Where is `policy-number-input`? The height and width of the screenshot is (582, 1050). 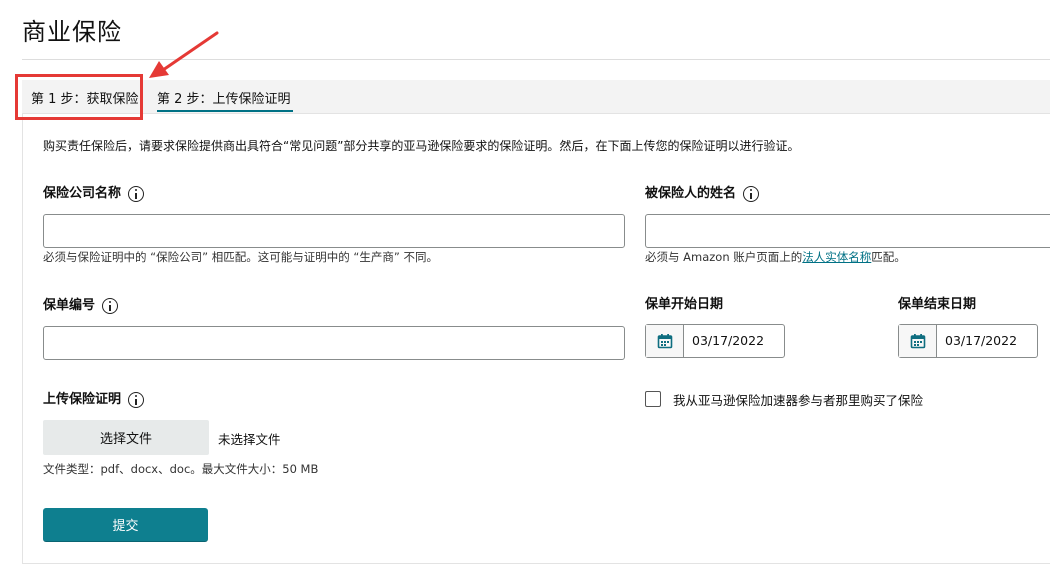
policy-number-input is located at coordinates (334, 343).